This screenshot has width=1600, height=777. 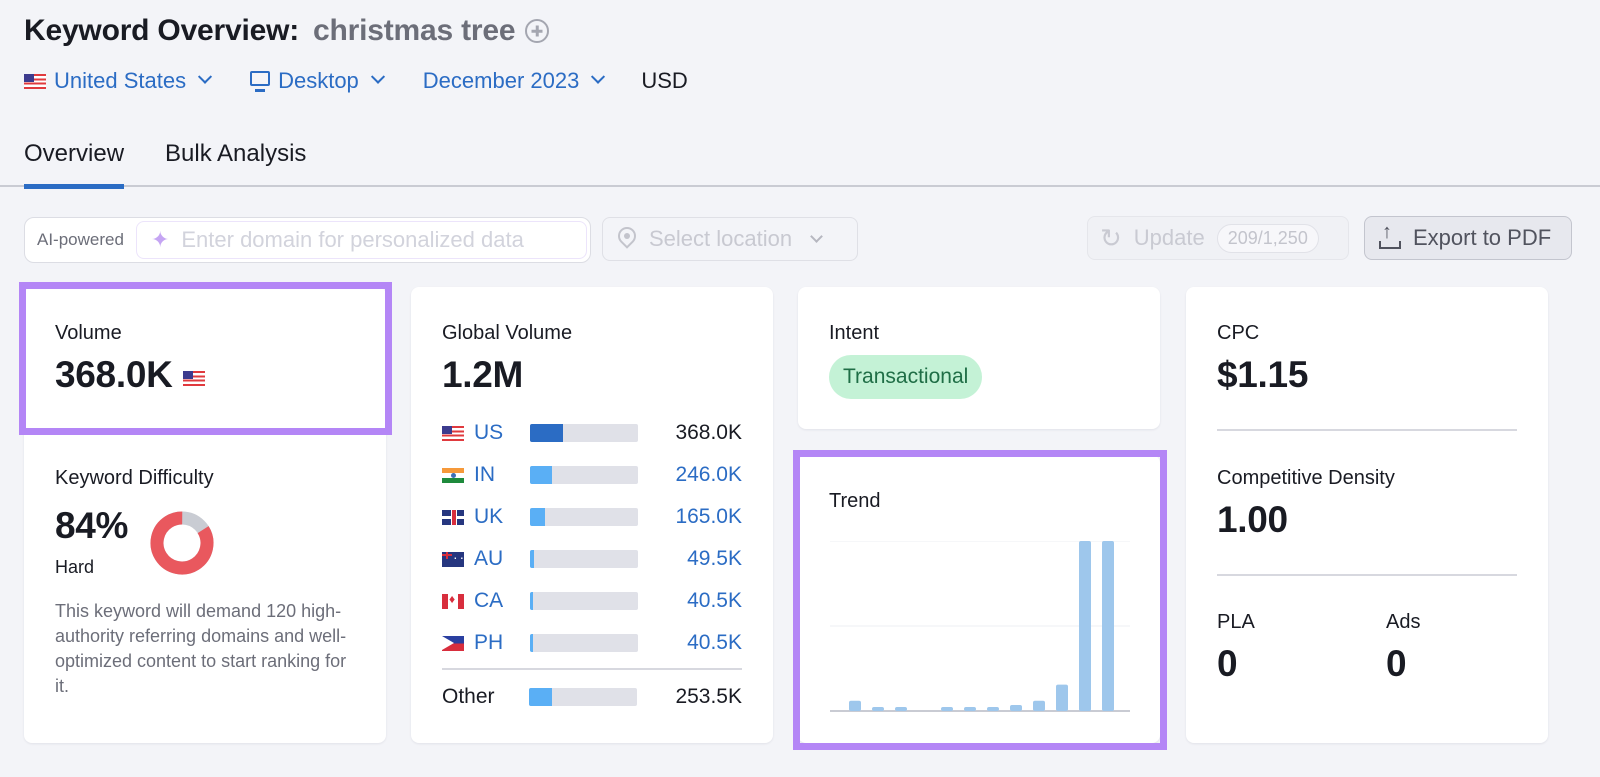 I want to click on upload-icon, so click(x=1390, y=235).